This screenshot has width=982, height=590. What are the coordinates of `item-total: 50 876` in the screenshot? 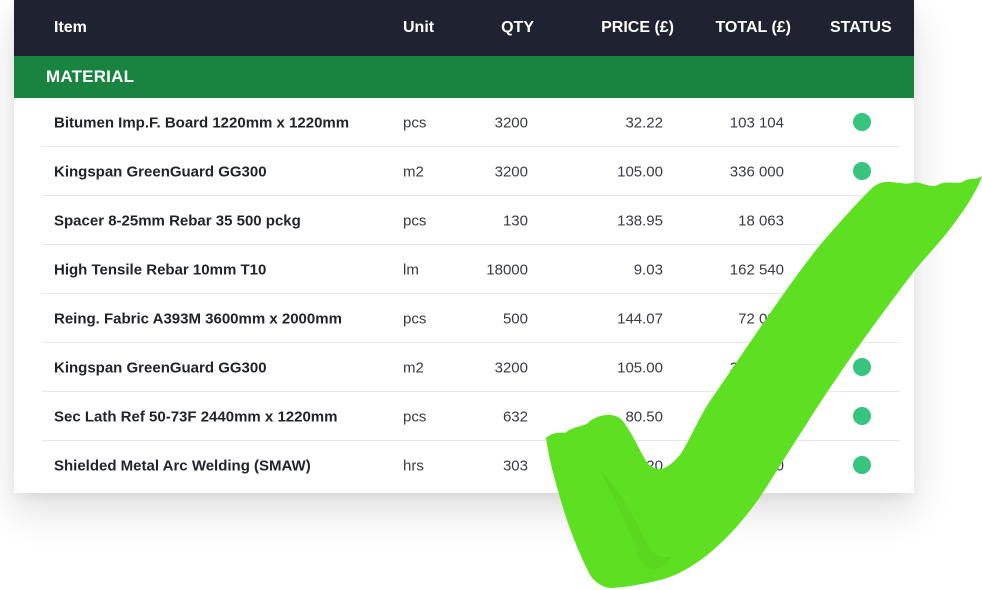 It's located at (761, 416).